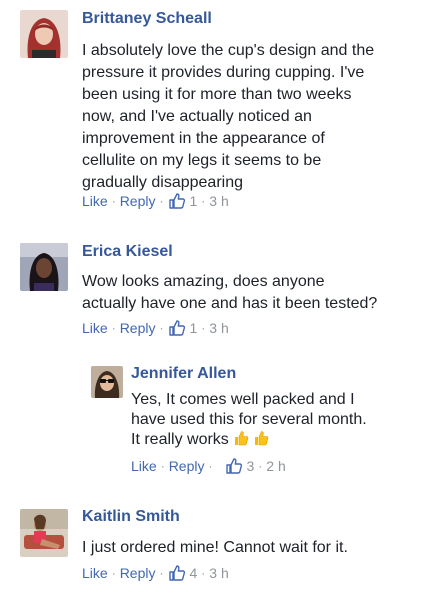 This screenshot has height=592, width=421. What do you see at coordinates (250, 466) in the screenshot?
I see `like-count: 3` at bounding box center [250, 466].